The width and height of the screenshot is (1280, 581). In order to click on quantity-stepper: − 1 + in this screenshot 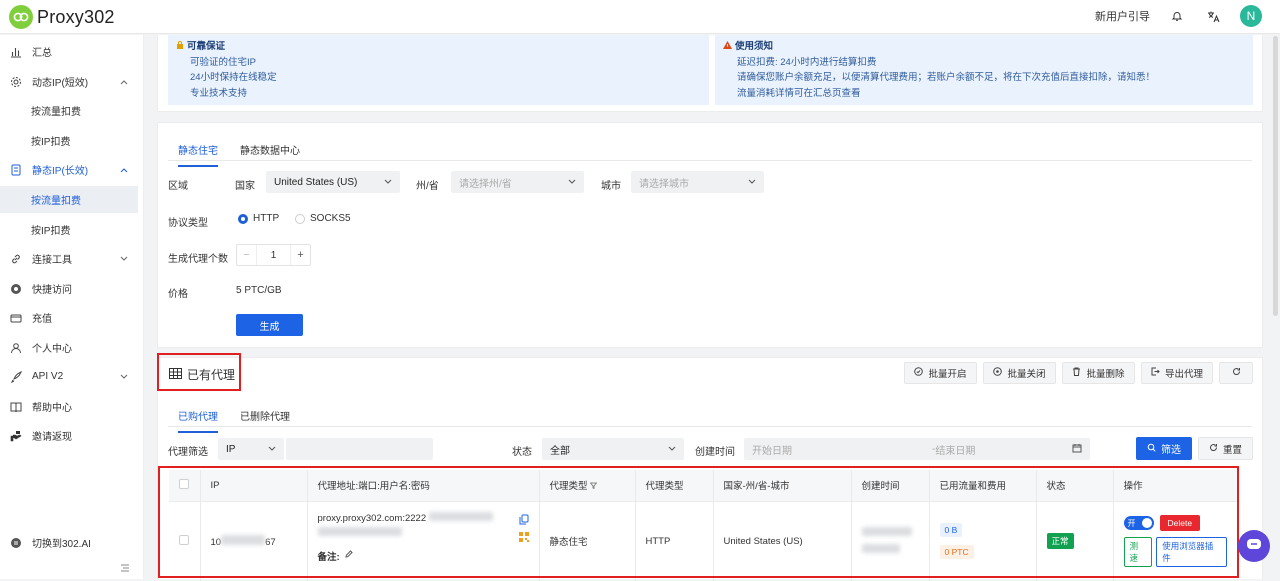, I will do `click(273, 255)`.